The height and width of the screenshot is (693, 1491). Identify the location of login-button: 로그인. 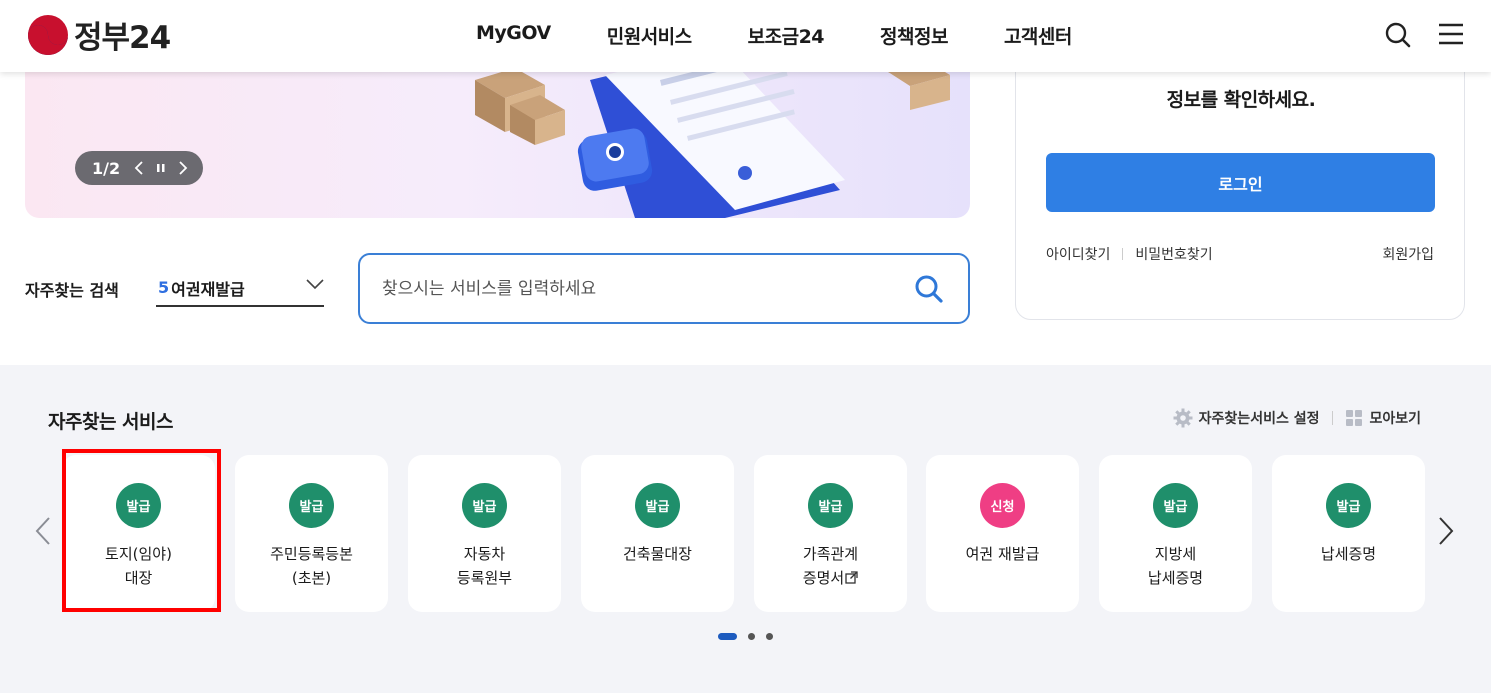
(1240, 182).